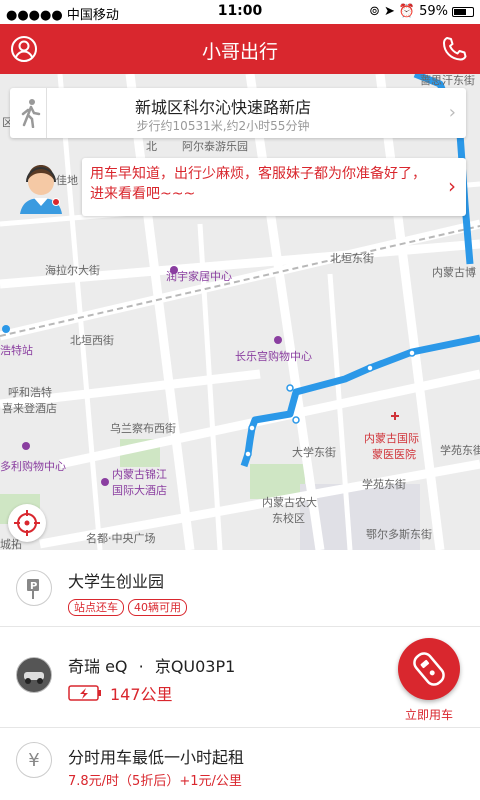 This screenshot has height=800, width=480. I want to click on map-label: 蒙医医院, so click(394, 454).